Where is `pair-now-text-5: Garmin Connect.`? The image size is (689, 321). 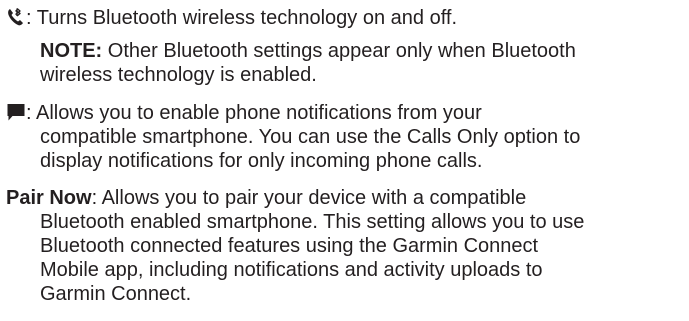 pair-now-text-5: Garmin Connect. is located at coordinates (116, 294).